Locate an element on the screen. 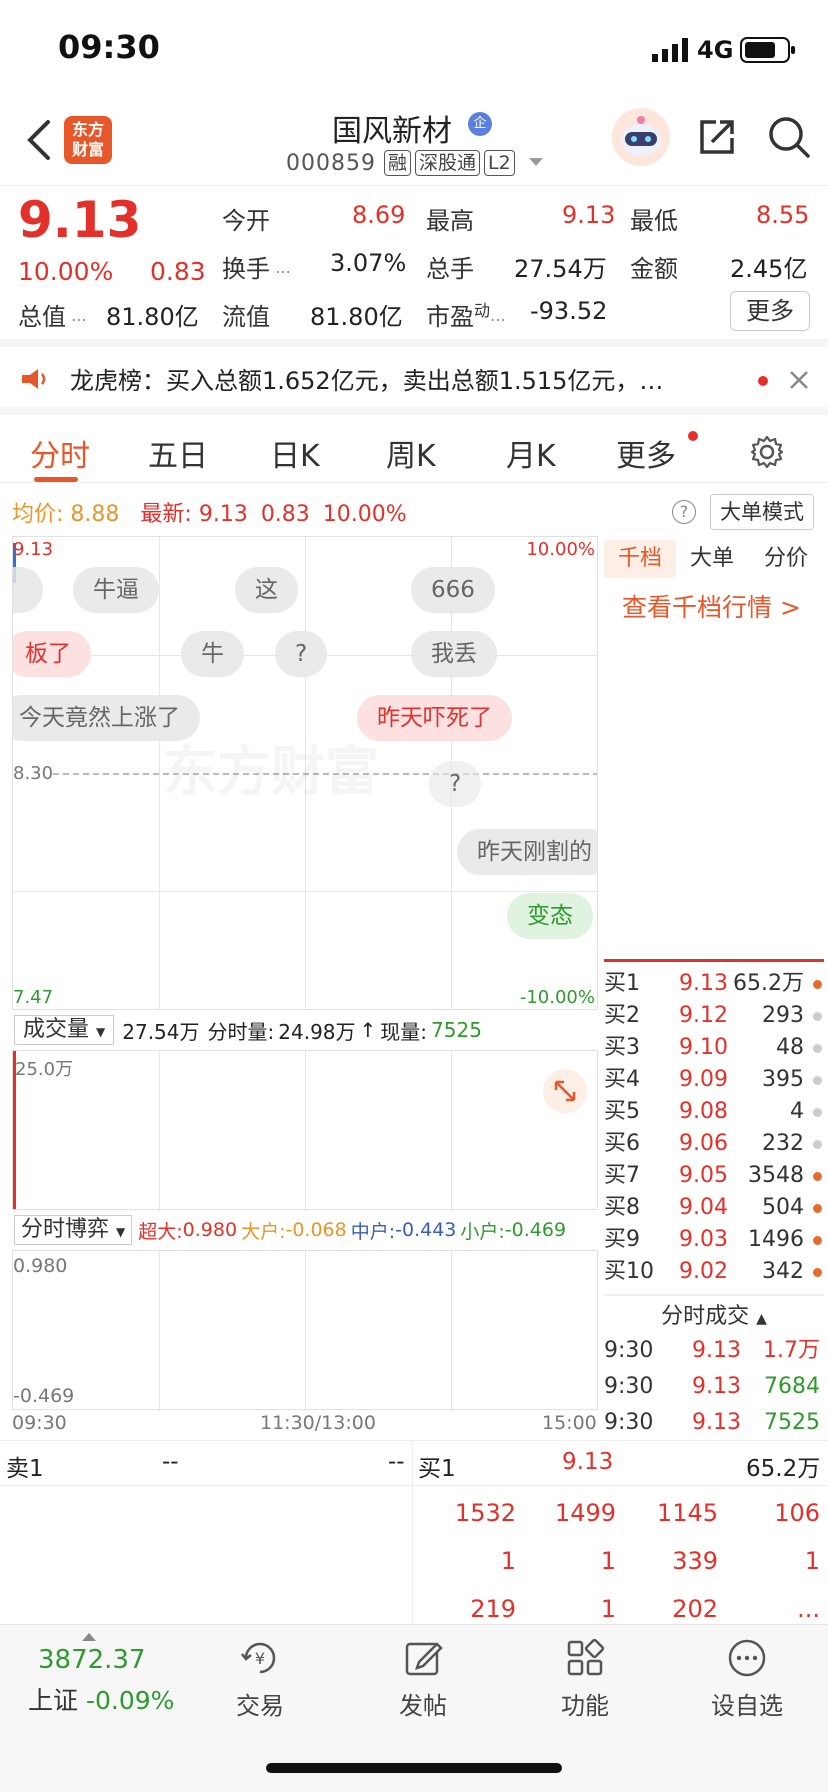 This screenshot has height=1792, width=828. bid-level: 买6 is located at coordinates (622, 1143).